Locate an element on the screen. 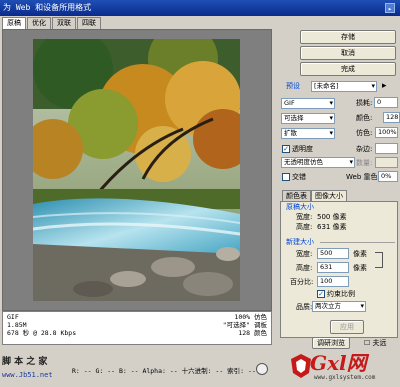 This screenshot has height=387, width=400. new-width-input: 500 is located at coordinates (333, 253).